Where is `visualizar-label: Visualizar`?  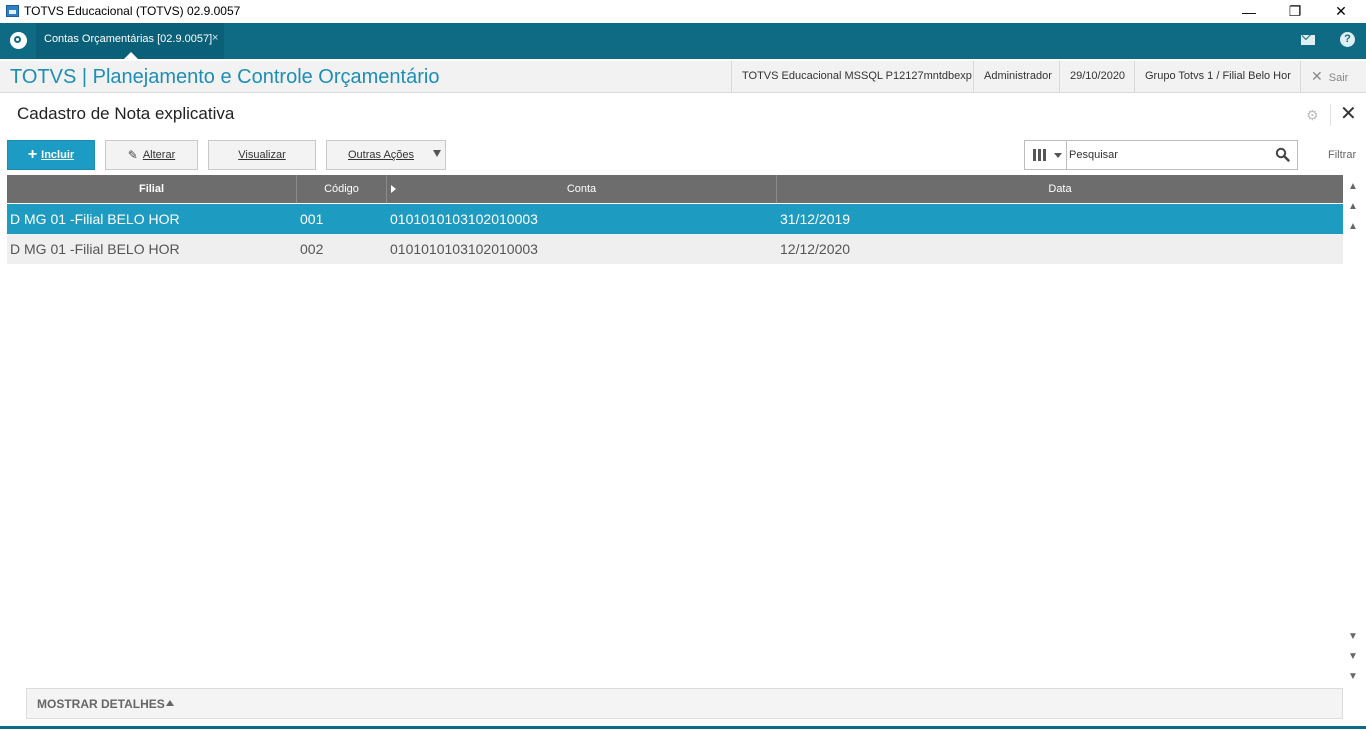 visualizar-label: Visualizar is located at coordinates (262, 155).